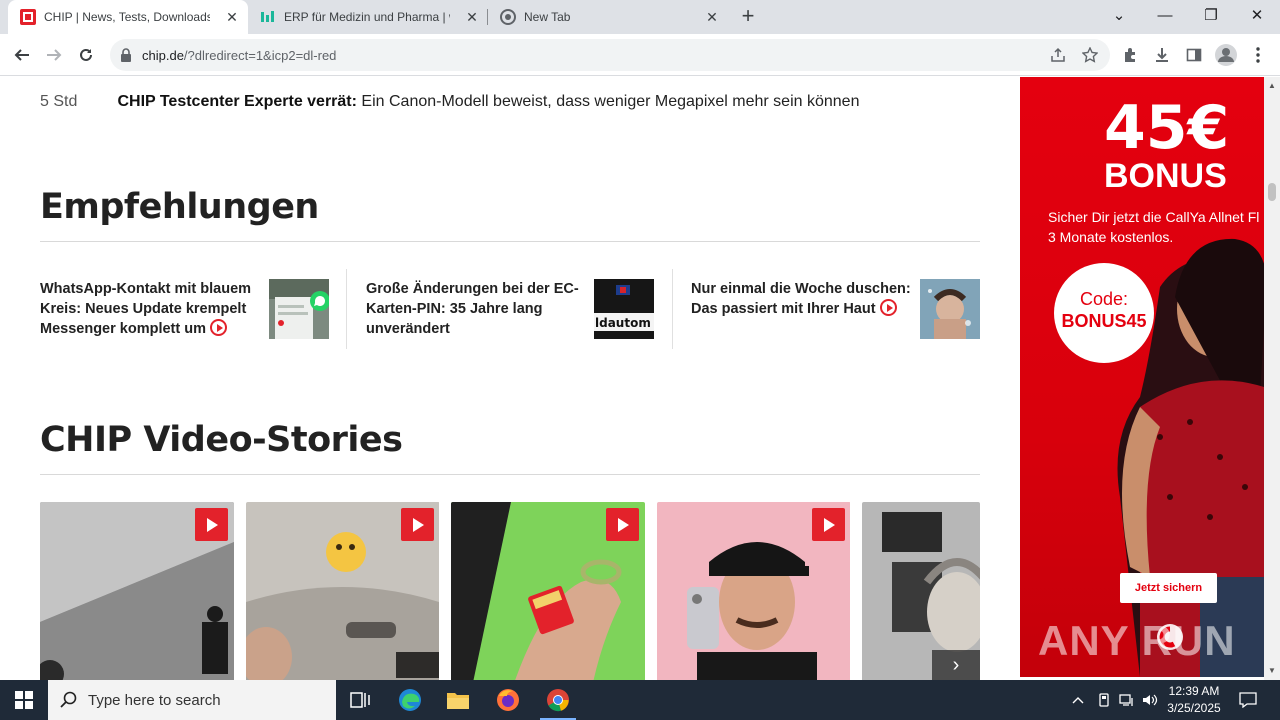 The height and width of the screenshot is (720, 1280). What do you see at coordinates (1119, 17) in the screenshot?
I see `tab-search-icon: ⌄` at bounding box center [1119, 17].